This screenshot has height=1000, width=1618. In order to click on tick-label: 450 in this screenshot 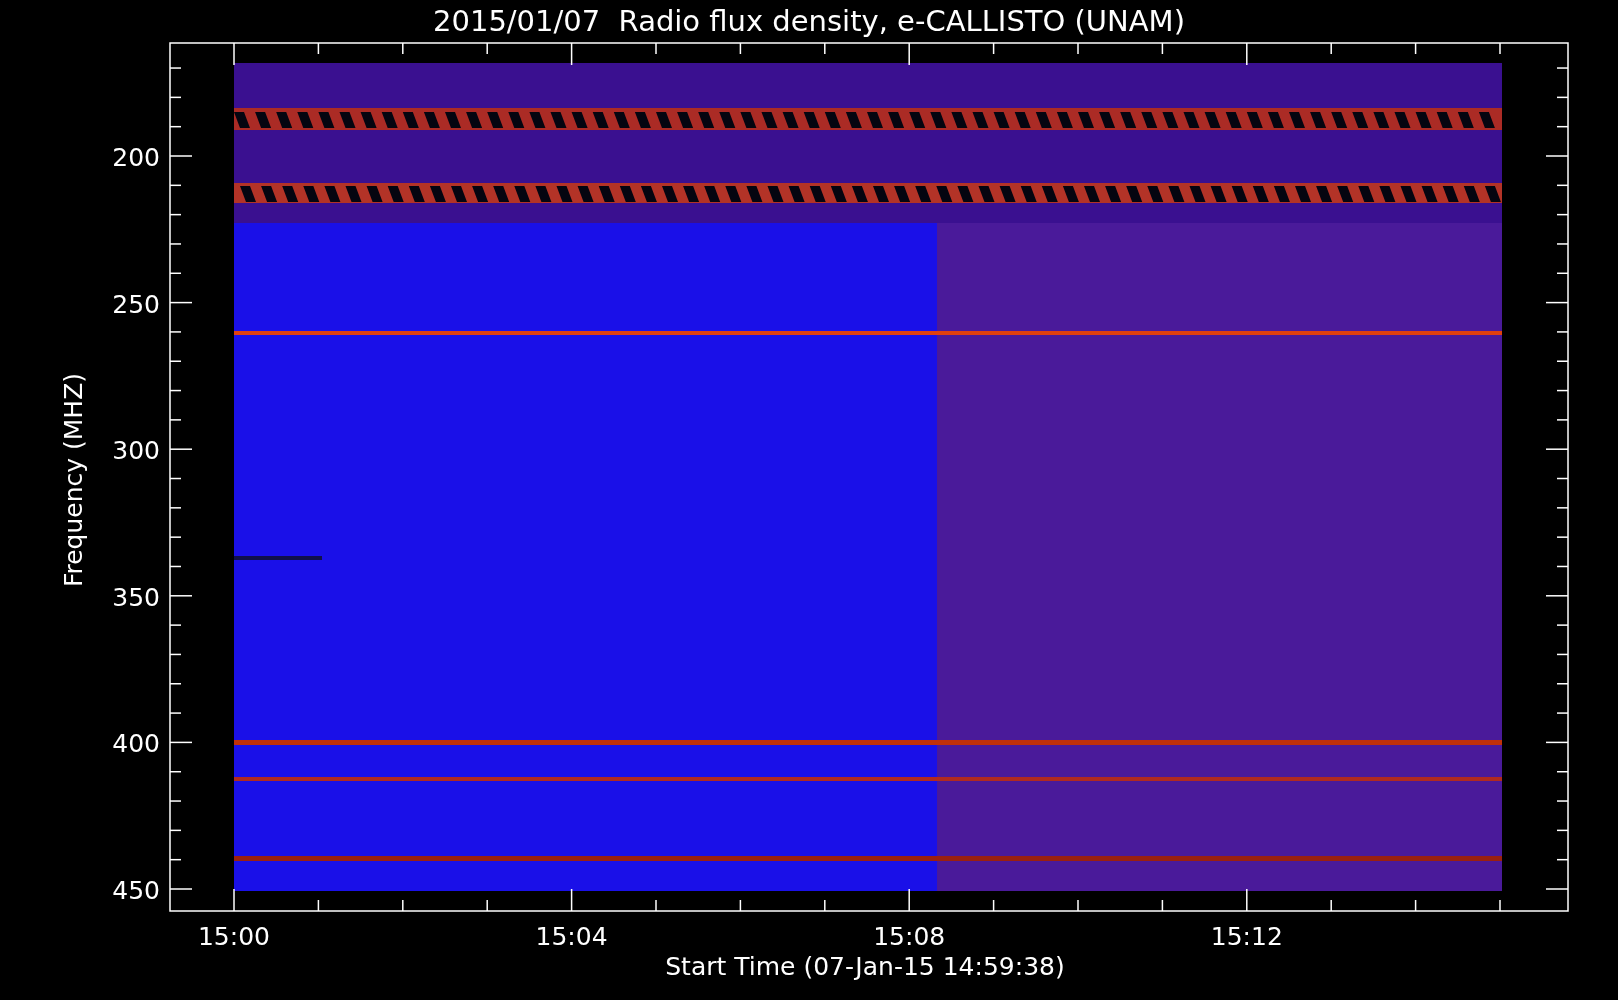, I will do `click(136, 890)`.